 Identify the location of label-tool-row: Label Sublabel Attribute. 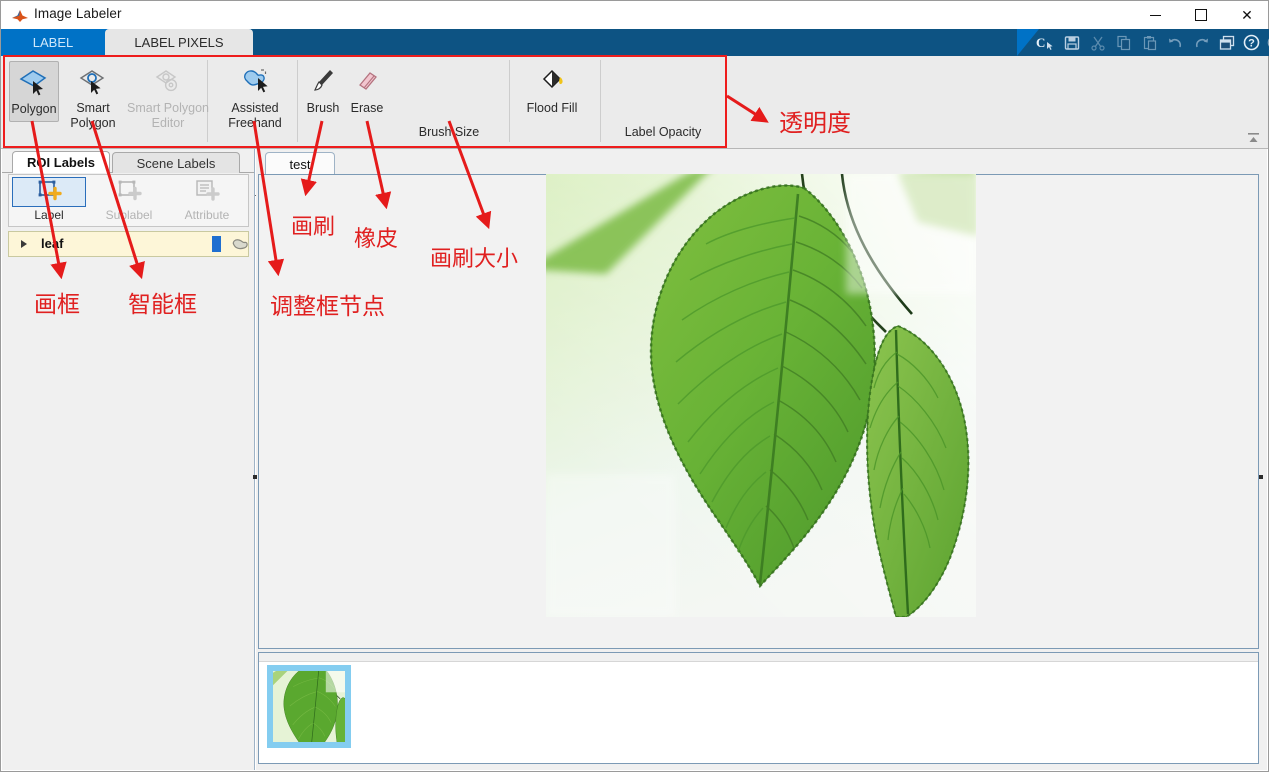
(128, 200).